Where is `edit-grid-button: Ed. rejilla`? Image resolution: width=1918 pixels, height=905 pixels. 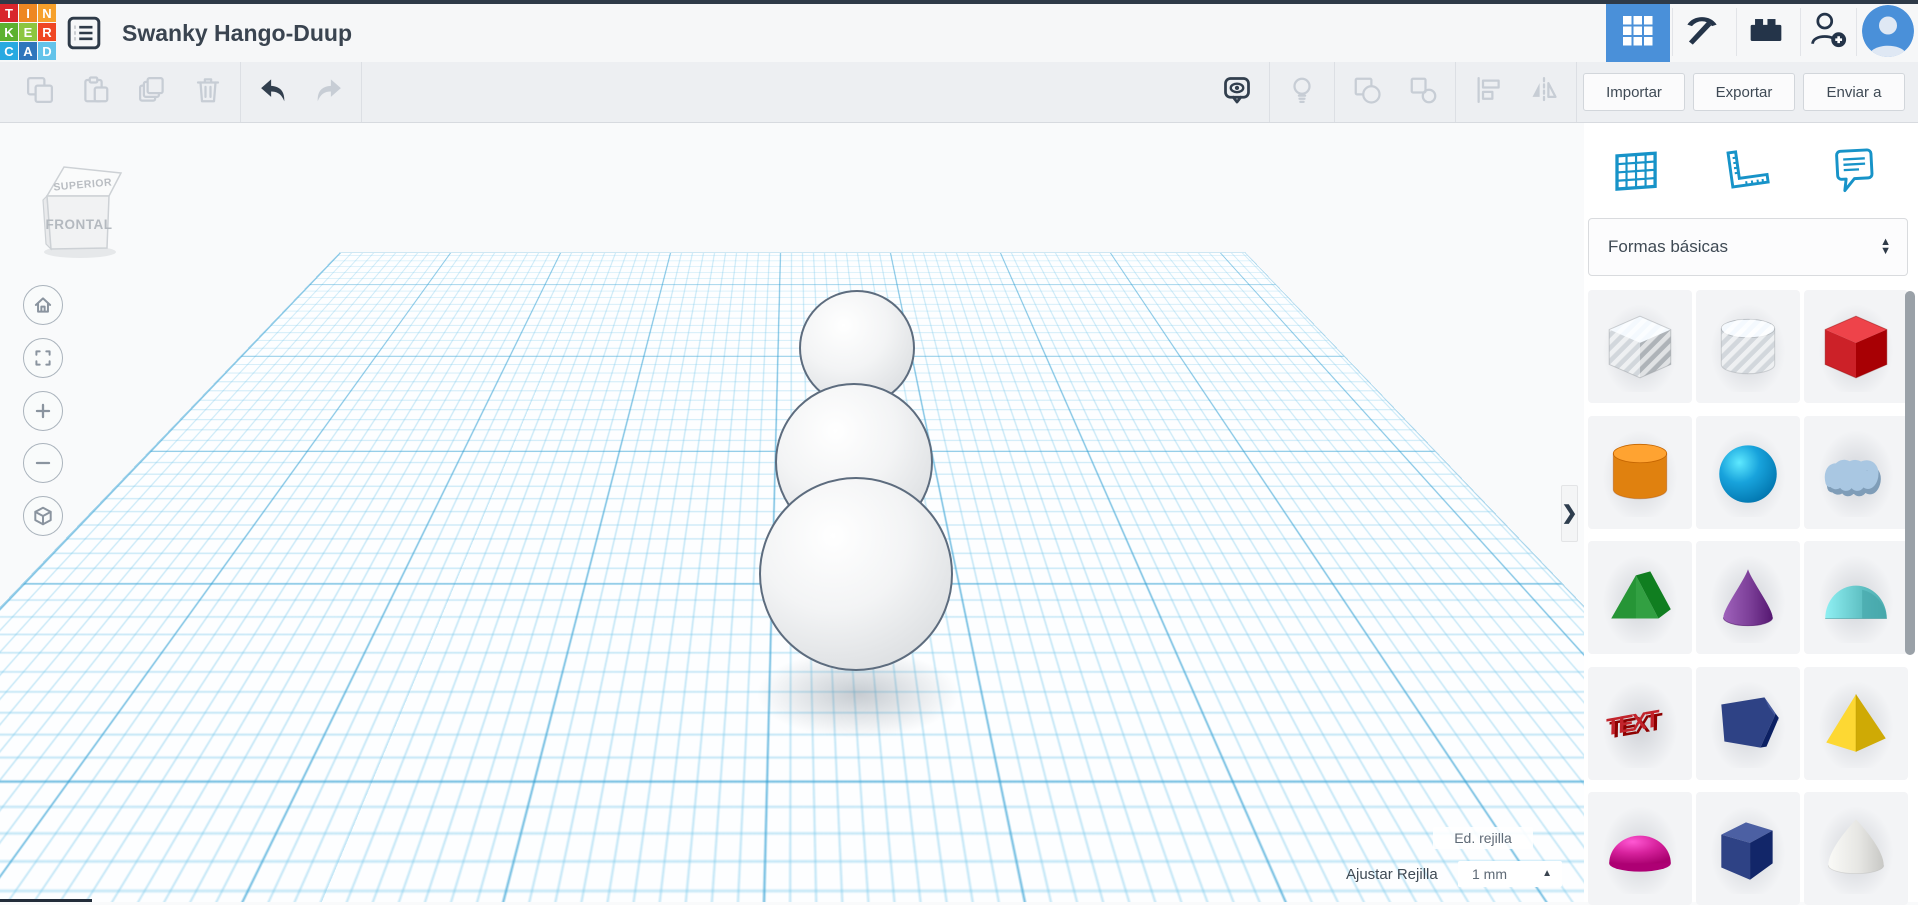
edit-grid-button: Ed. rejilla is located at coordinates (1483, 838).